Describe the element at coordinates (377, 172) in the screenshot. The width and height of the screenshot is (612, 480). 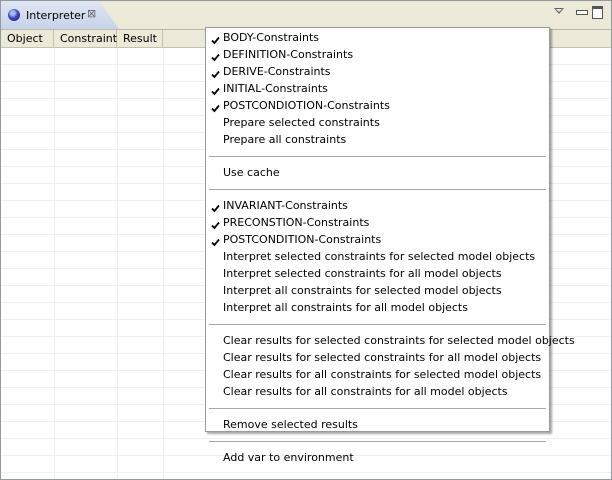
I see `menu-item: Use cache` at that location.